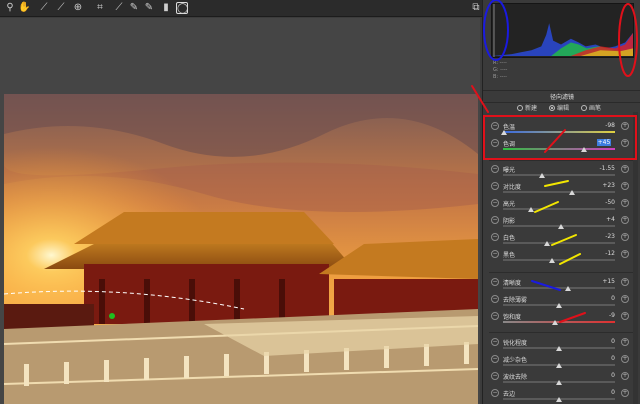 The height and width of the screenshot is (404, 640). I want to click on slider-label: 清晰度, so click(512, 283).